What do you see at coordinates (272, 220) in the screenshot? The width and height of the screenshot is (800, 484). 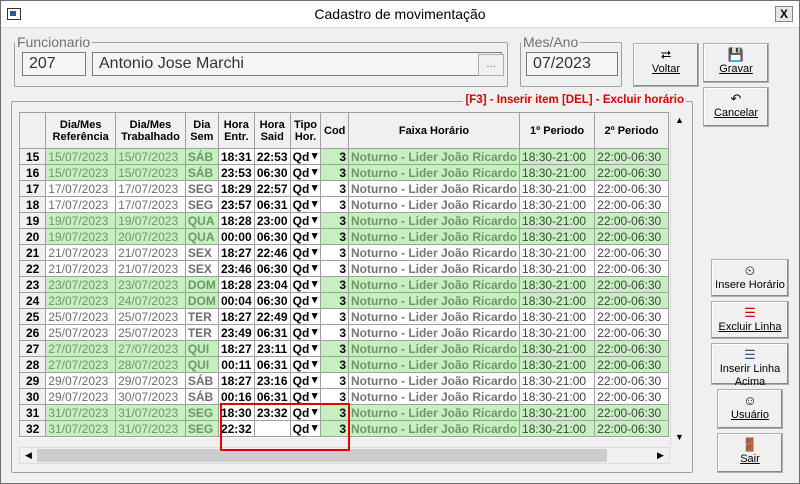 I see `exit-time-cell: 23:00` at bounding box center [272, 220].